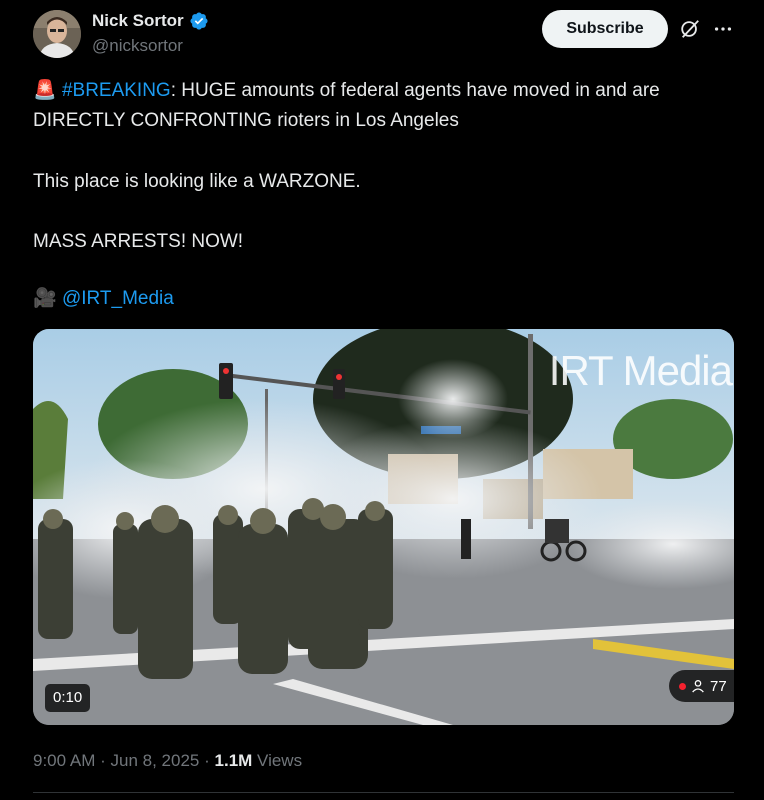 The image size is (764, 800). I want to click on live-dot-icon, so click(682, 686).